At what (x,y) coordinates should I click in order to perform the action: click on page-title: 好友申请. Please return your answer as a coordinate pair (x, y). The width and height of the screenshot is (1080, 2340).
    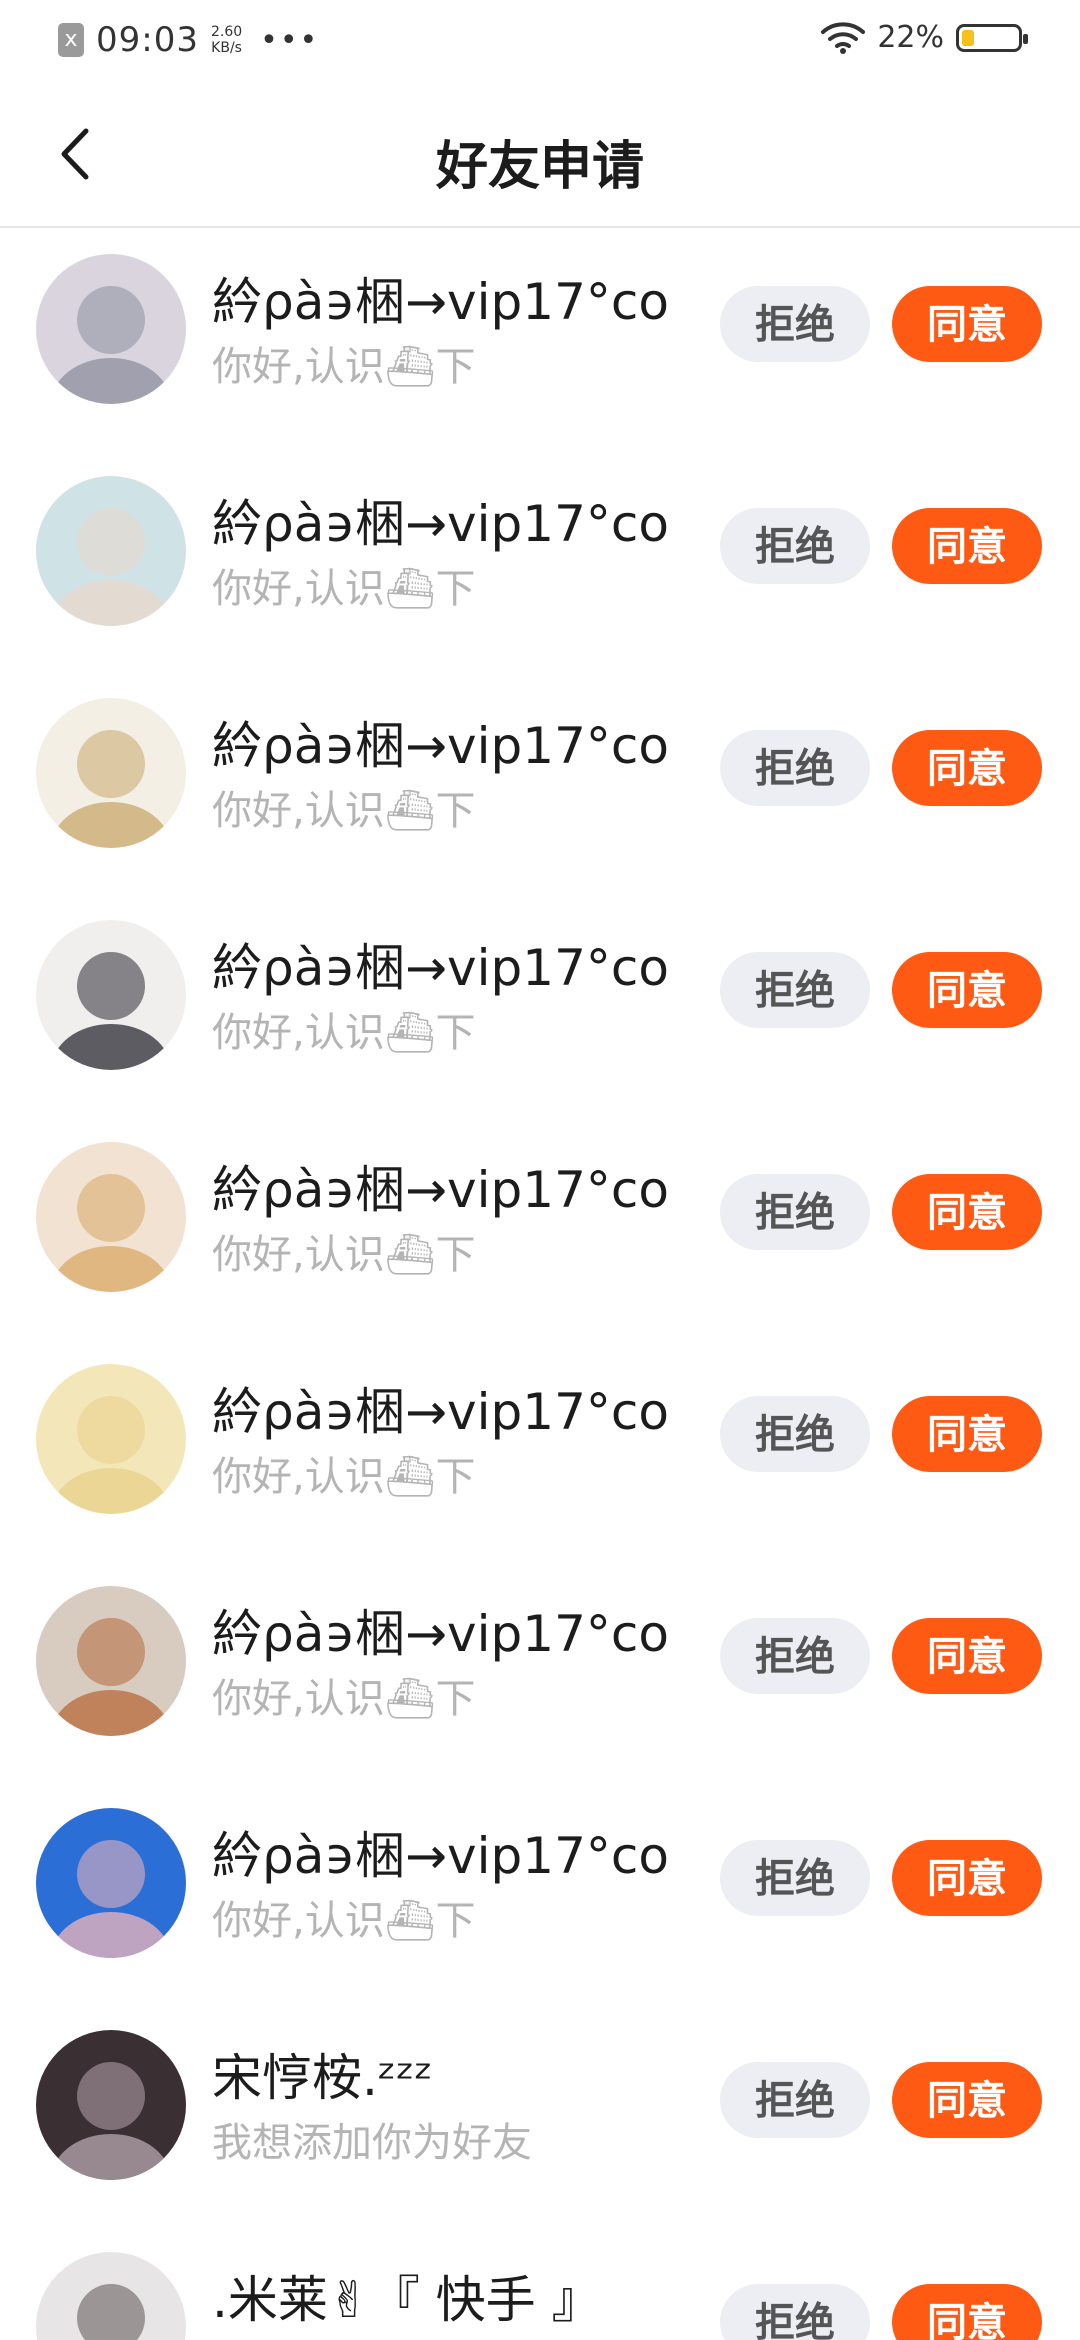
    Looking at the image, I should click on (539, 167).